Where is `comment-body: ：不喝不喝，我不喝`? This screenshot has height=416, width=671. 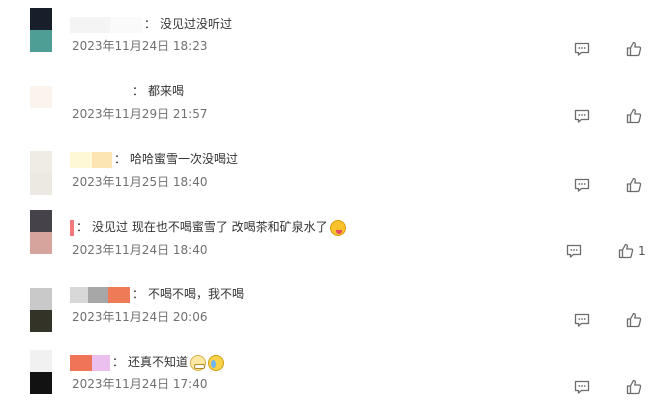 comment-body: ：不喝不喝，我不喝 is located at coordinates (157, 294).